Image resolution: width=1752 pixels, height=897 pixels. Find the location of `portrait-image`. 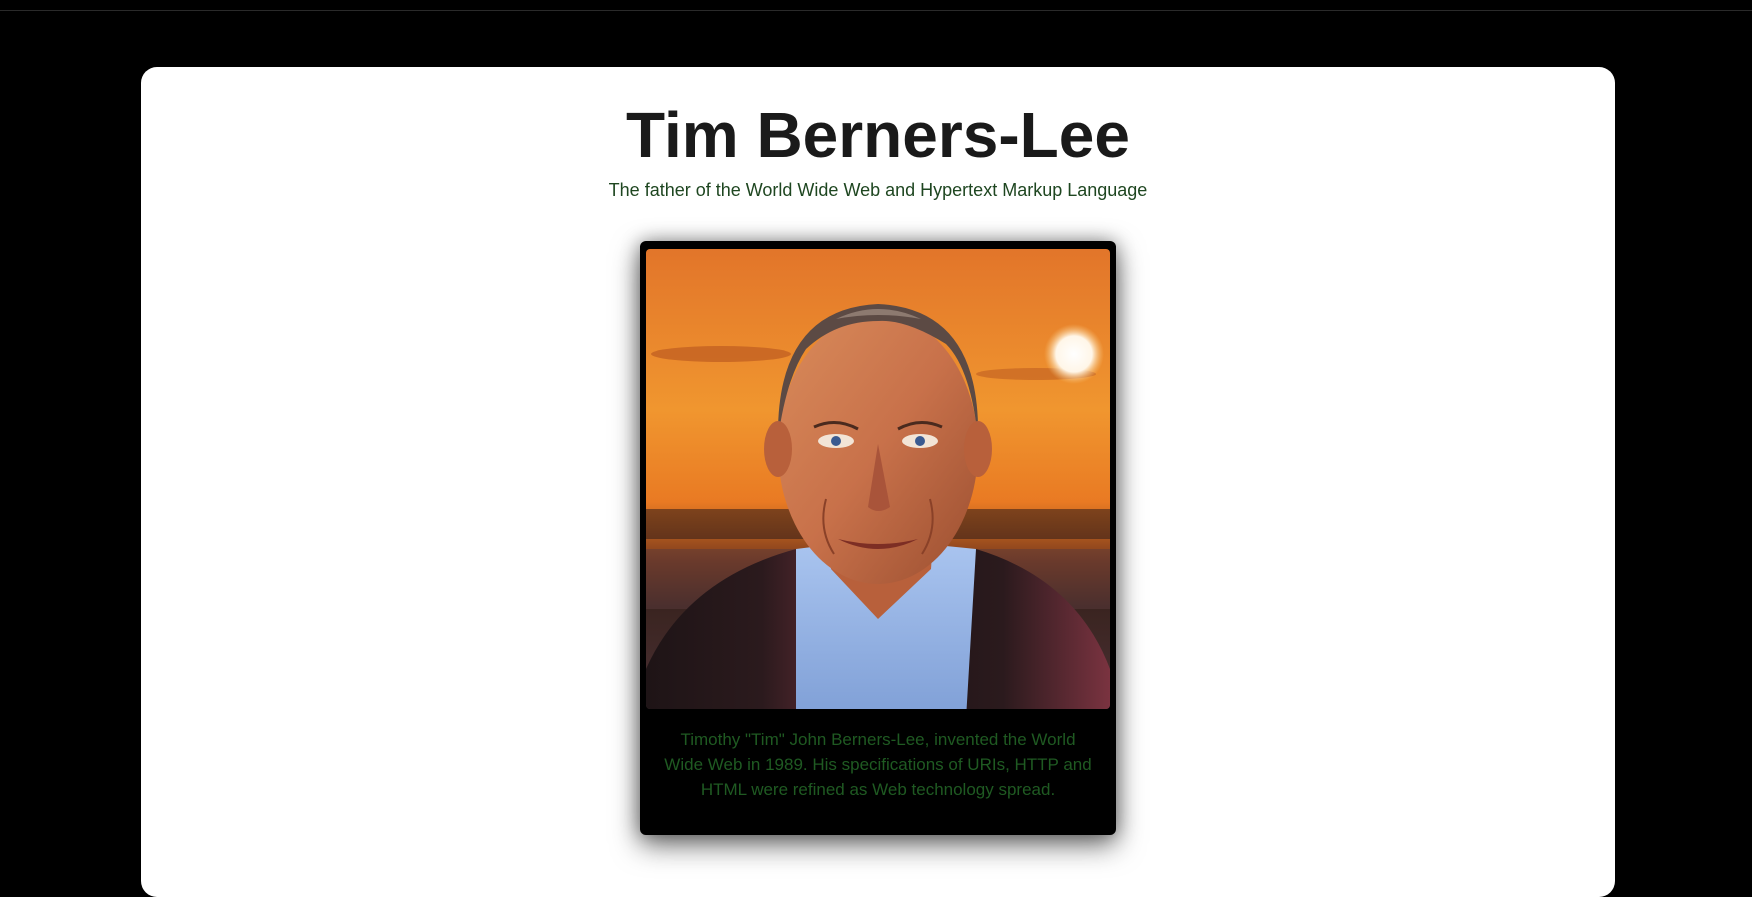

portrait-image is located at coordinates (878, 479).